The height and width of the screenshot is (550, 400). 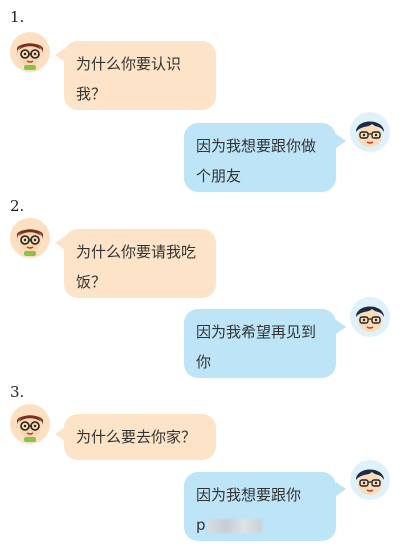 I want to click on answer-text: 因为我想要跟你, so click(x=249, y=495).